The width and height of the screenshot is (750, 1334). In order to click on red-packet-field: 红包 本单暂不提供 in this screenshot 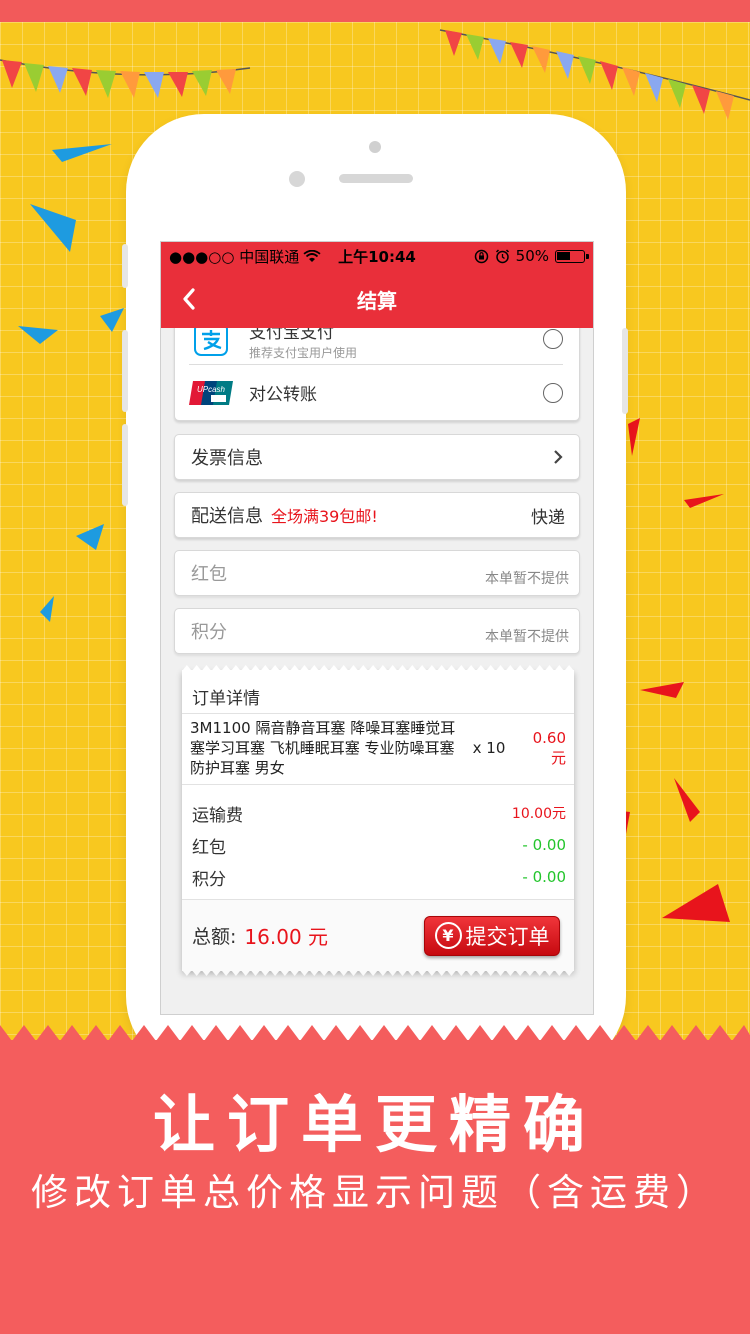, I will do `click(377, 573)`.